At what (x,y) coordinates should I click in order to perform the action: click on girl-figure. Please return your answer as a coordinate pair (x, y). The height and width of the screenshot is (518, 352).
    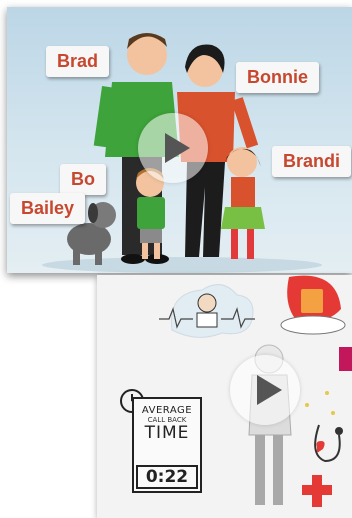
    Looking at the image, I should click on (243, 203).